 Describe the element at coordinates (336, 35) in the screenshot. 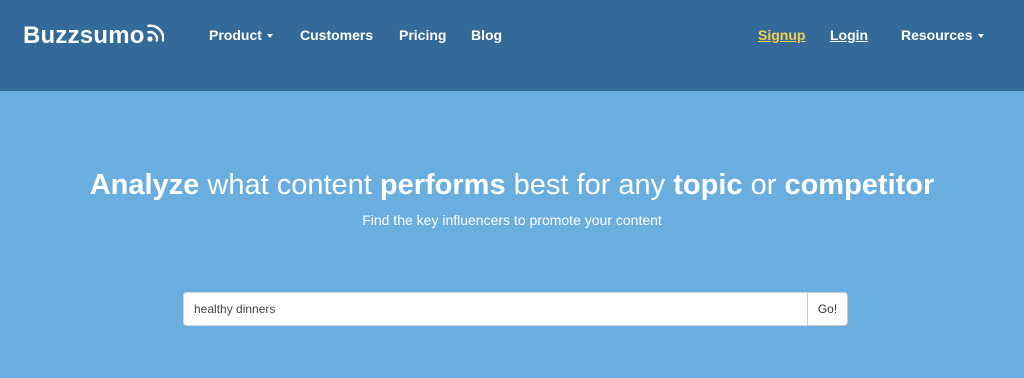

I see `nav-customers-link: Customers` at that location.